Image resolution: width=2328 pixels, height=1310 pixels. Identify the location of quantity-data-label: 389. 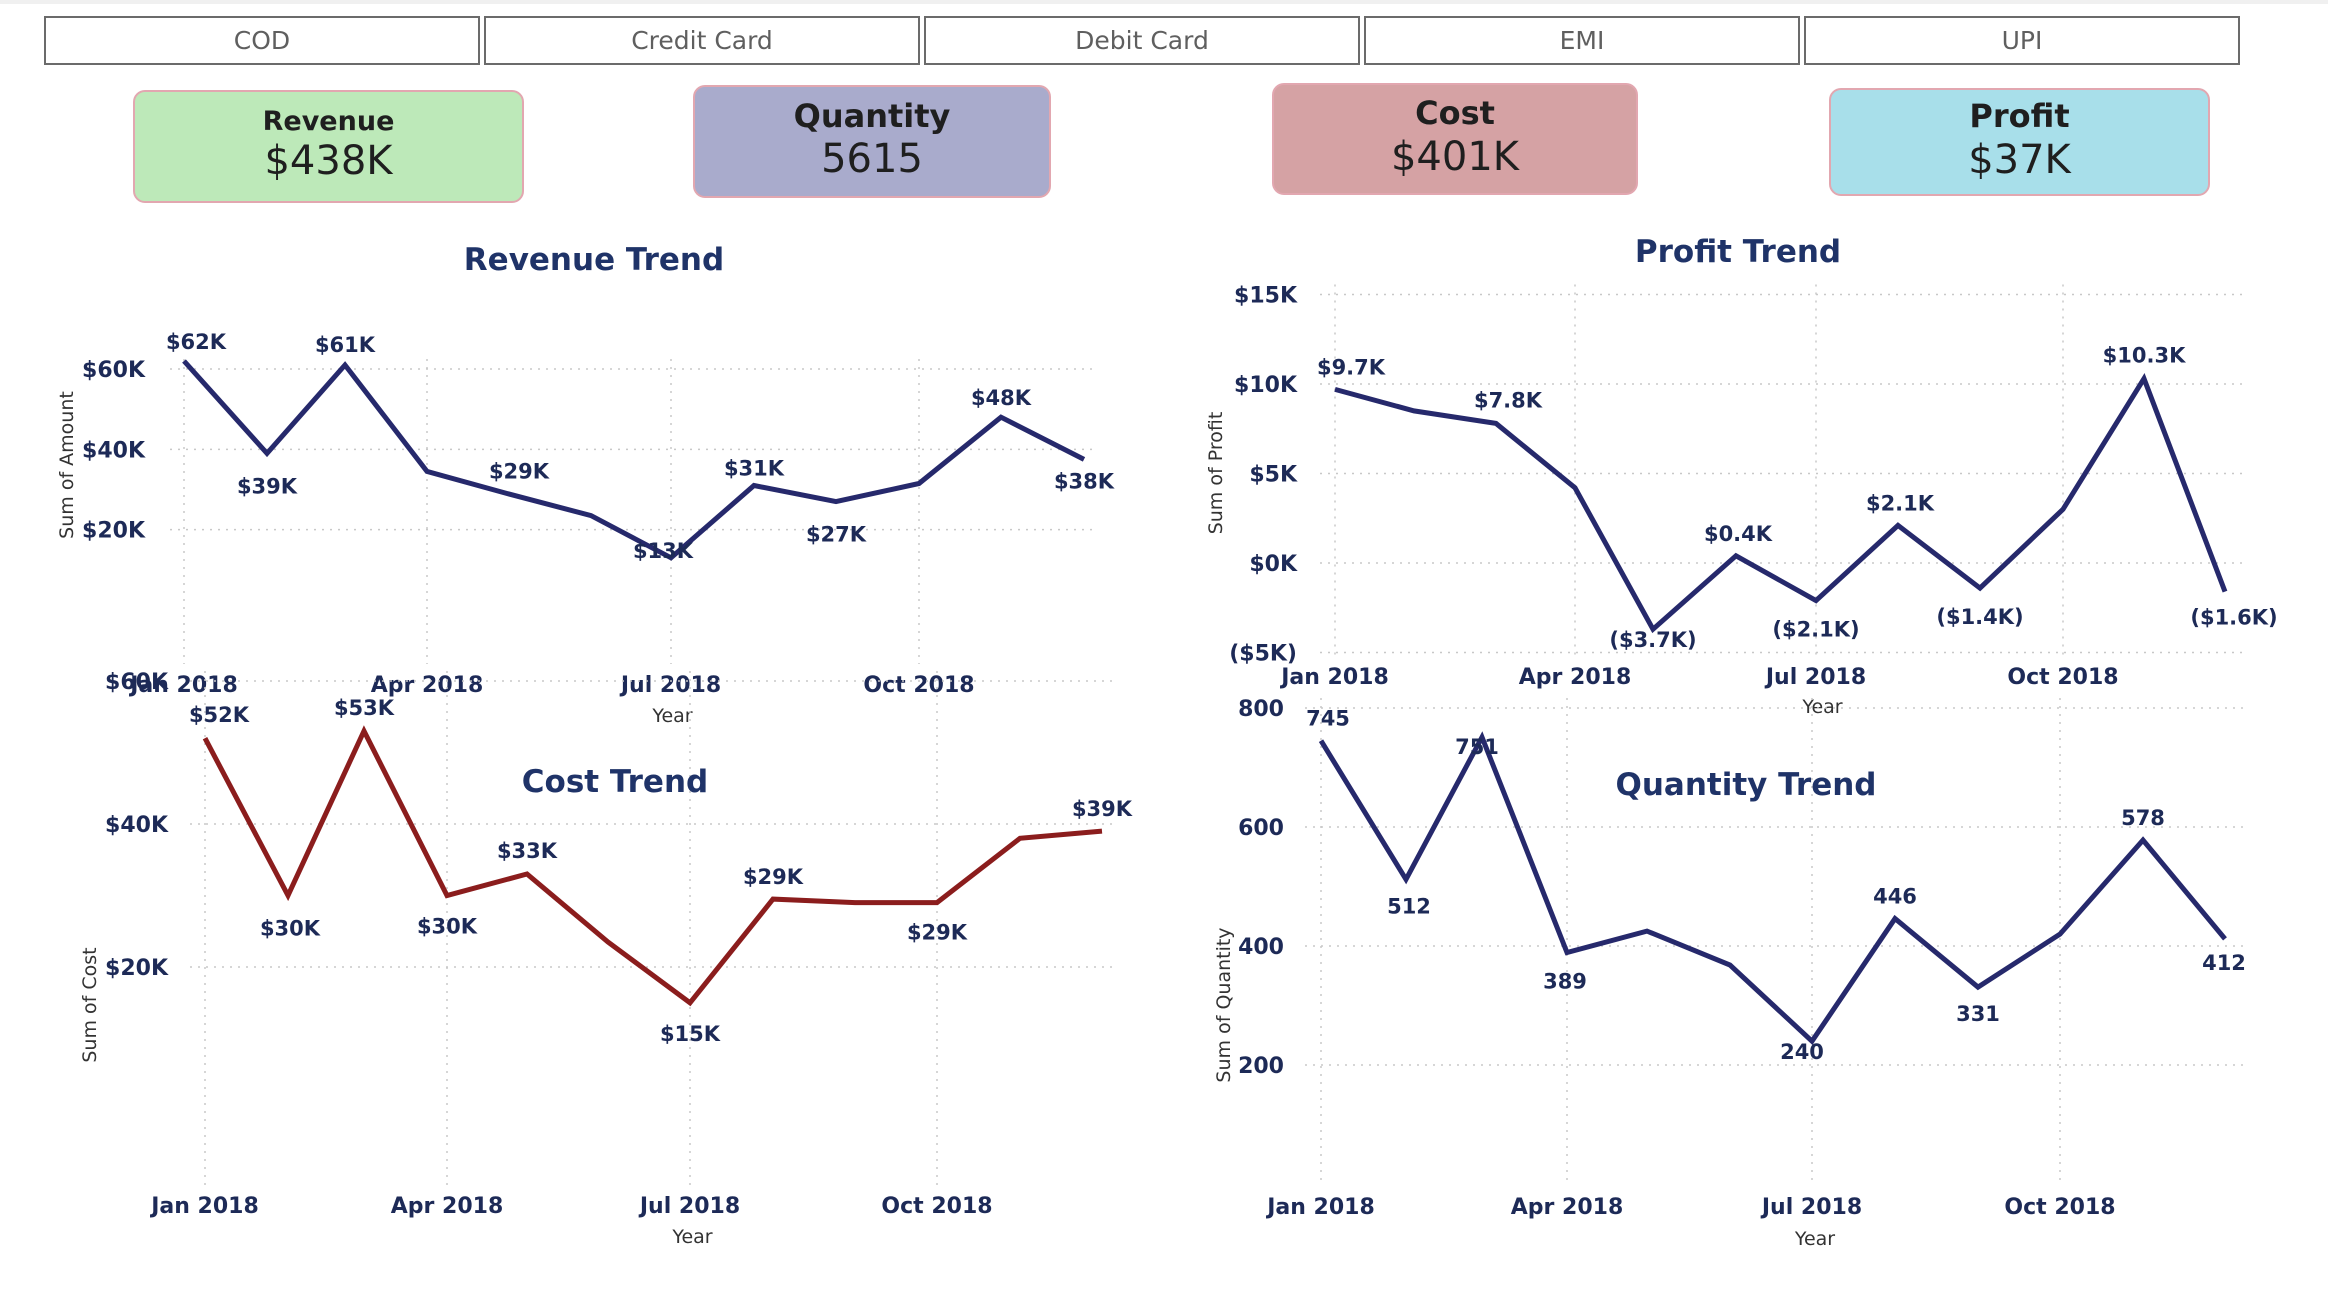
(1565, 982).